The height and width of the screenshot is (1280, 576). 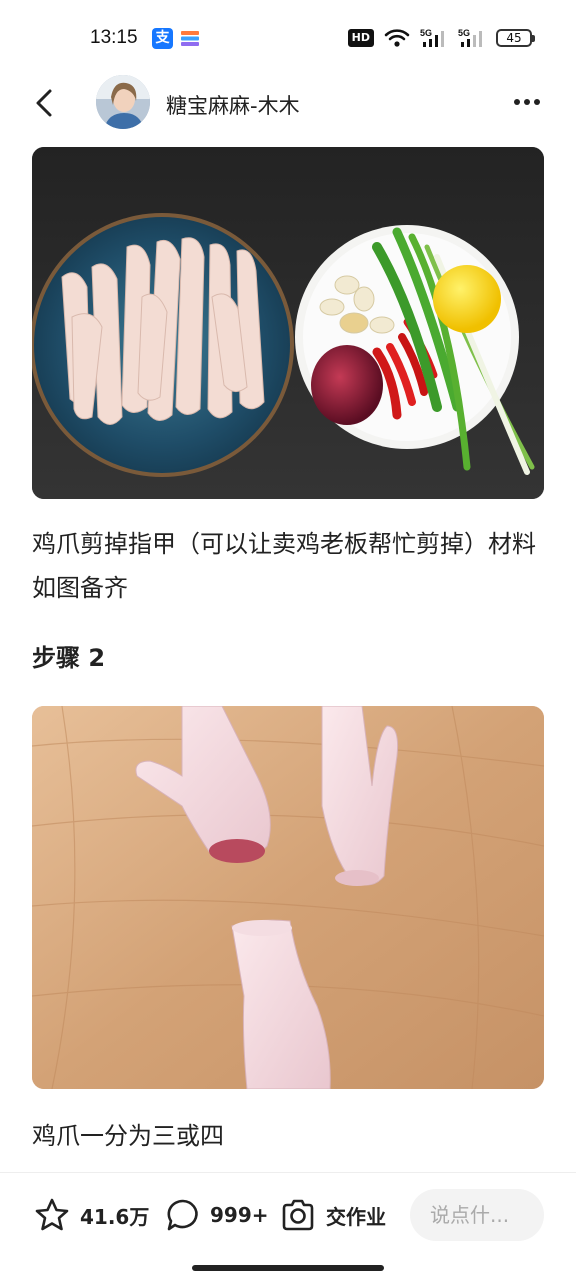 What do you see at coordinates (233, 105) in the screenshot?
I see `author-name: 糖宝麻麻-木木` at bounding box center [233, 105].